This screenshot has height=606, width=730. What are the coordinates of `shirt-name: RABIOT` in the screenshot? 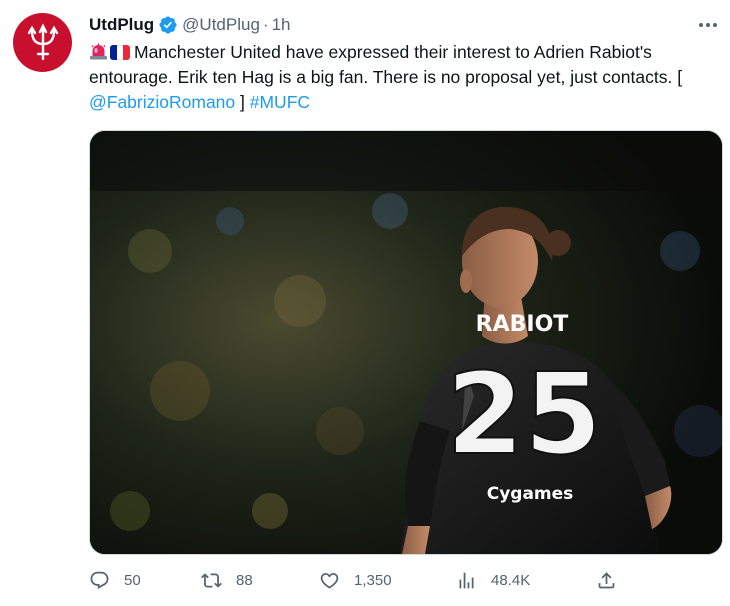 It's located at (522, 324).